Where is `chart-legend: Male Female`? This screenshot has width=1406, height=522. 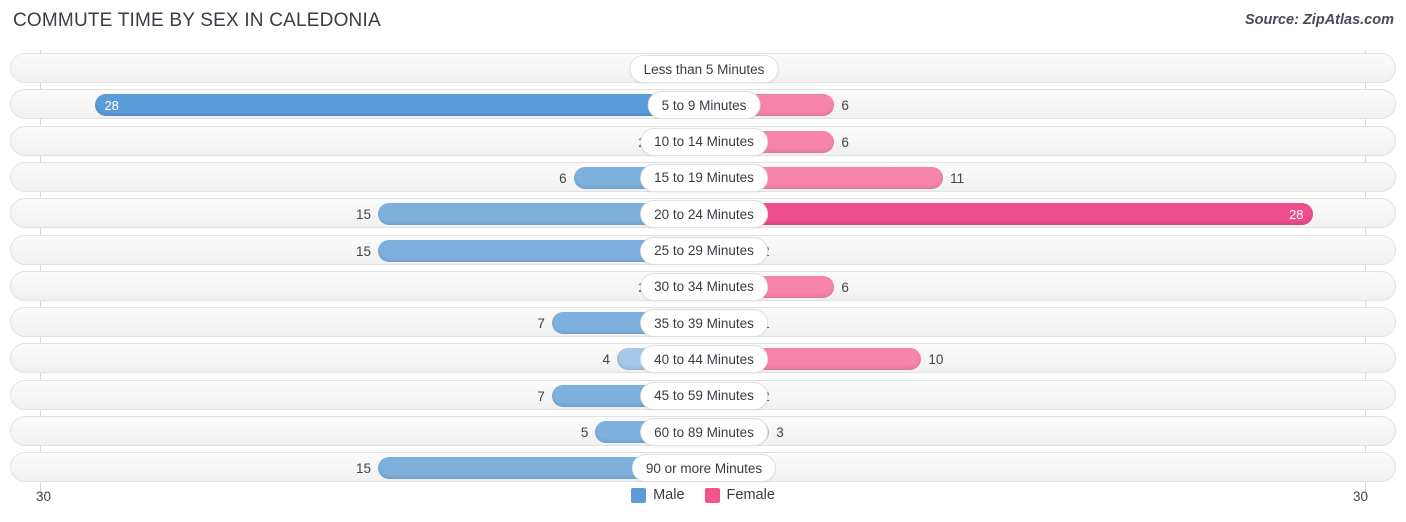 chart-legend: Male Female is located at coordinates (703, 495).